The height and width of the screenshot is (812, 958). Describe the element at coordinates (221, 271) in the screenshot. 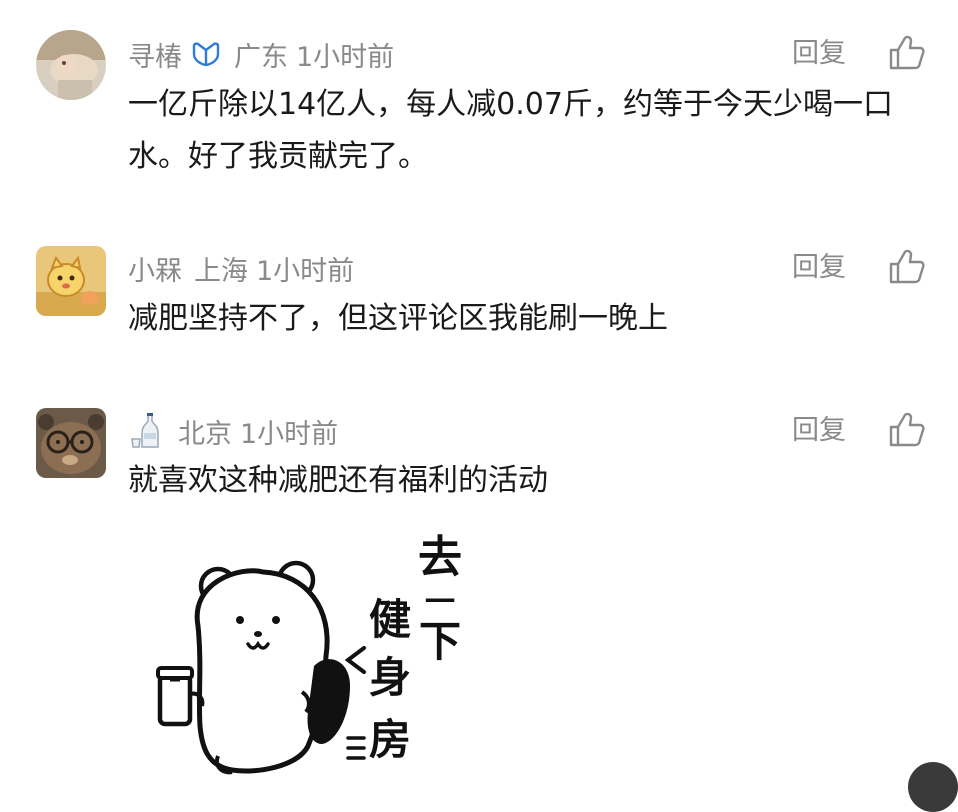

I see `location: 上海` at that location.